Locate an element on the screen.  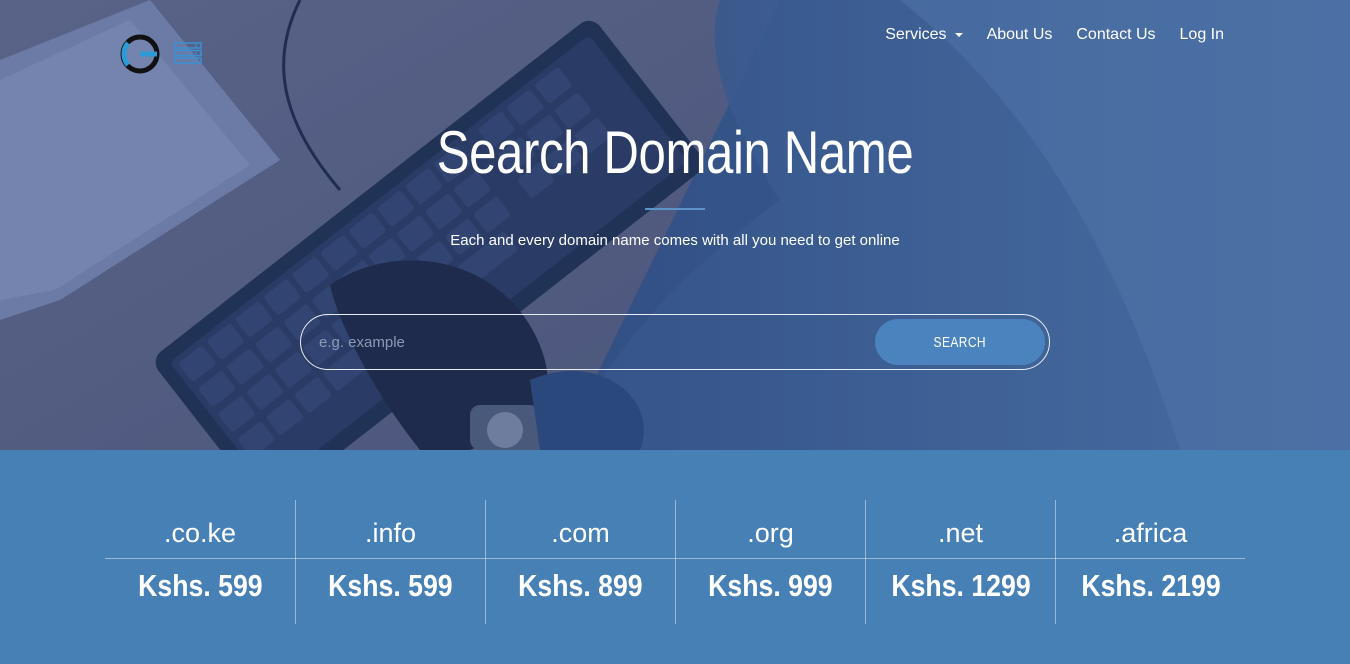
pricing-item: .com Kshs. 899 is located at coordinates (580, 562).